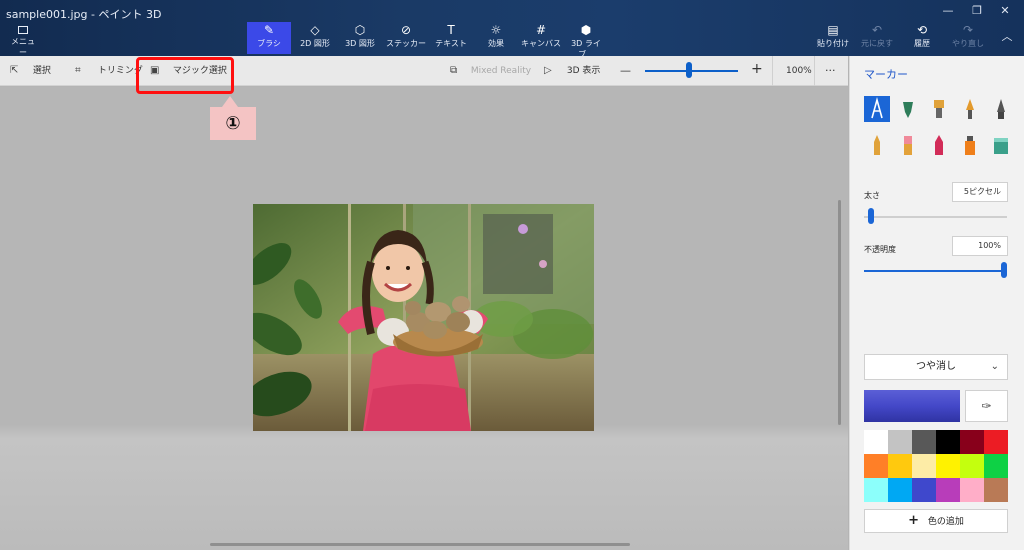 The image size is (1024, 550). Describe the element at coordinates (1005, 11) in the screenshot. I see `close-button: ✕` at that location.